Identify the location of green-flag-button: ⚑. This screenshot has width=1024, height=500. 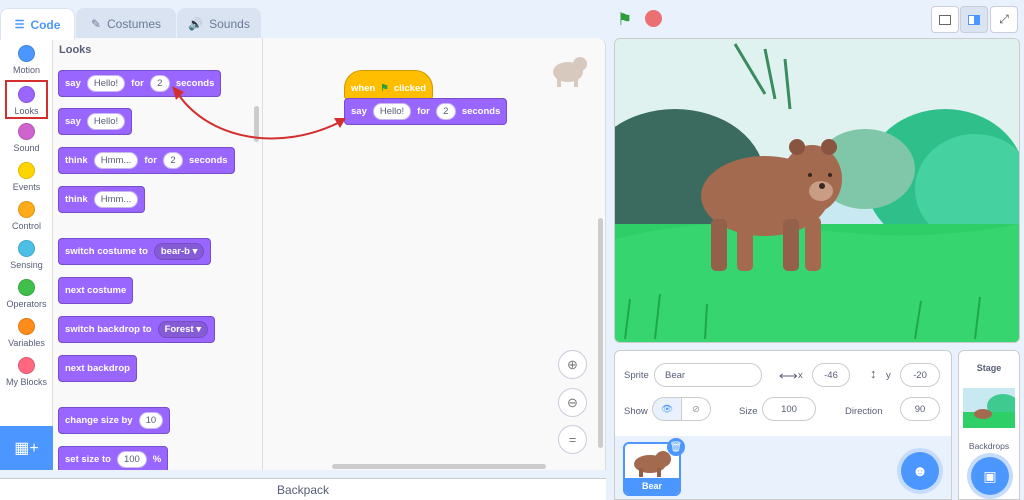
(624, 20).